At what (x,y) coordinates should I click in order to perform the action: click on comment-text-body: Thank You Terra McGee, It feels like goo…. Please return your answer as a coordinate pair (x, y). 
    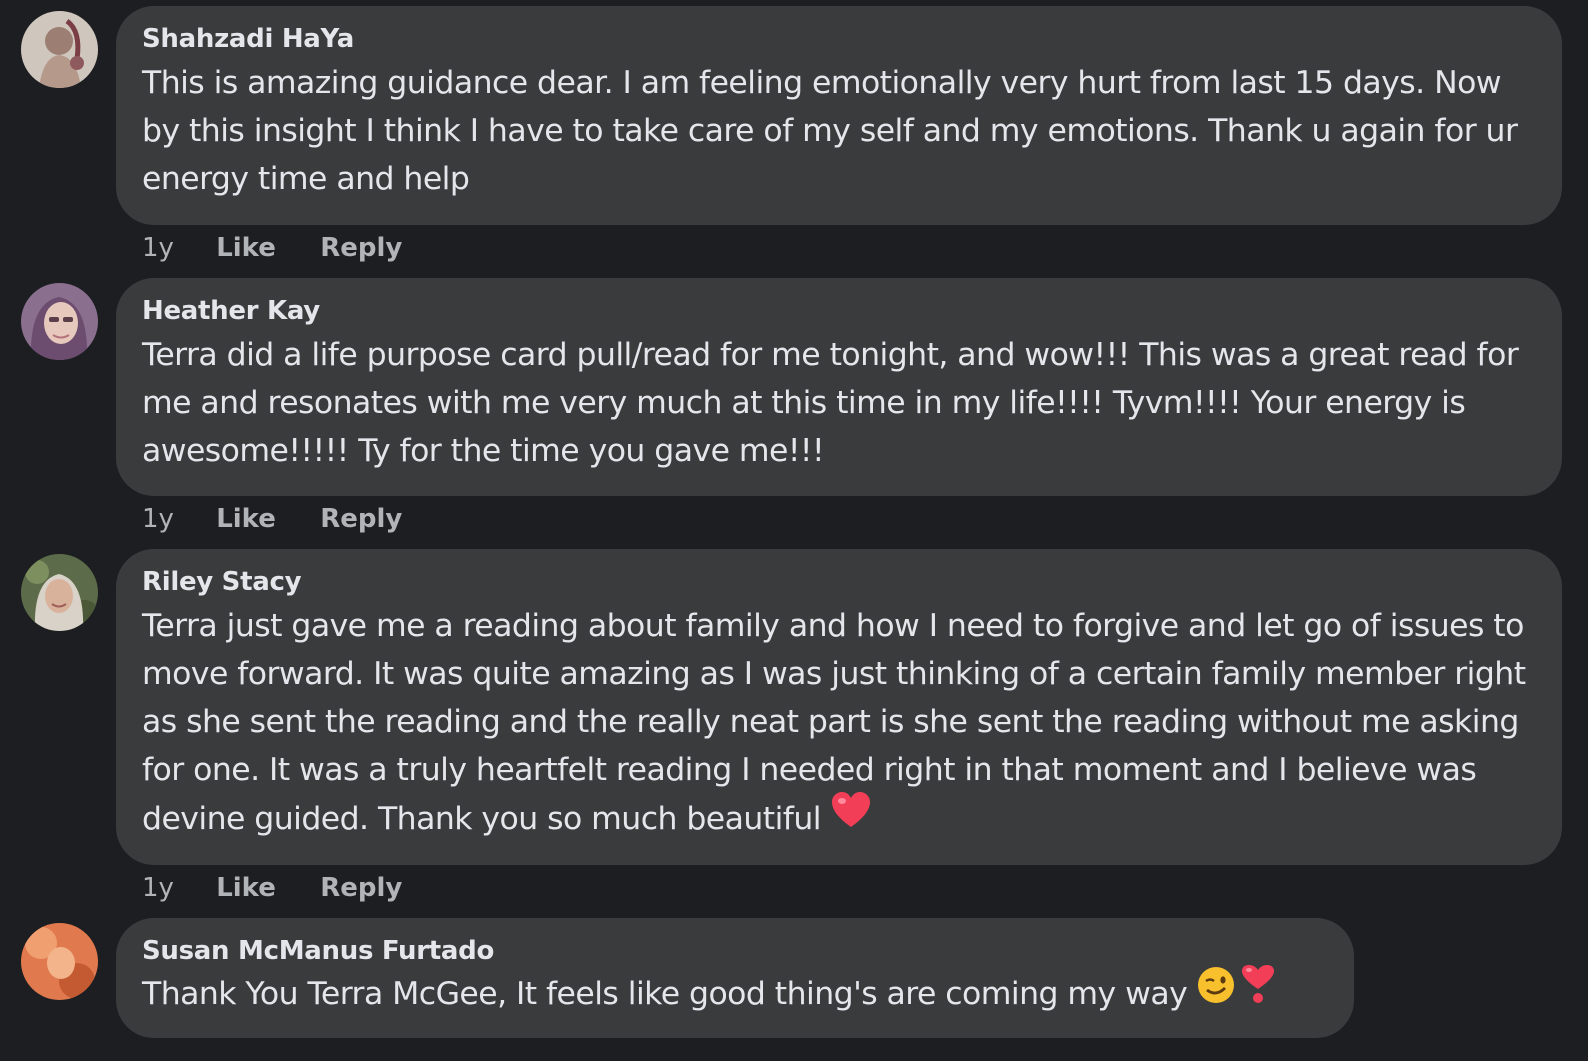
    Looking at the image, I should click on (665, 994).